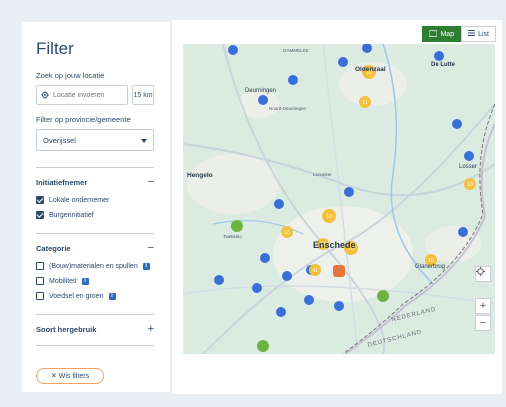 The height and width of the screenshot is (407, 506). I want to click on section-initiatiefnemer-header: Initiatiefnemer −, so click(95, 182).